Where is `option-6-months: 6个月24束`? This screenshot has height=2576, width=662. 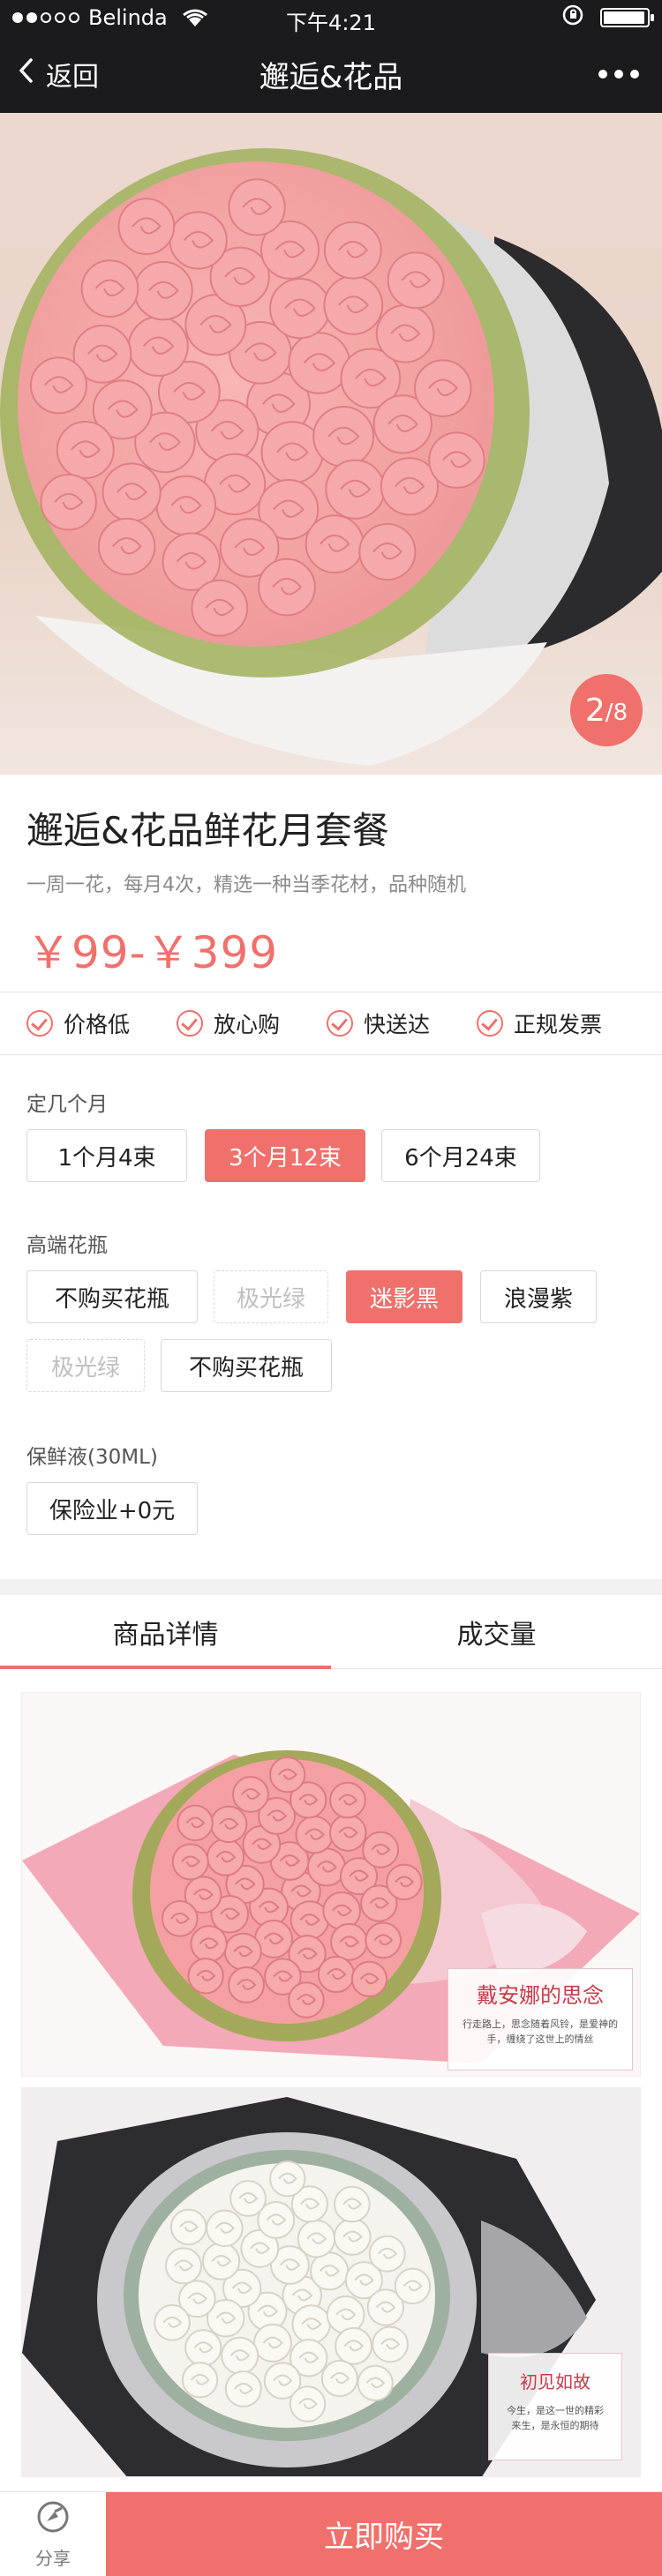 option-6-months: 6个月24束 is located at coordinates (460, 1156).